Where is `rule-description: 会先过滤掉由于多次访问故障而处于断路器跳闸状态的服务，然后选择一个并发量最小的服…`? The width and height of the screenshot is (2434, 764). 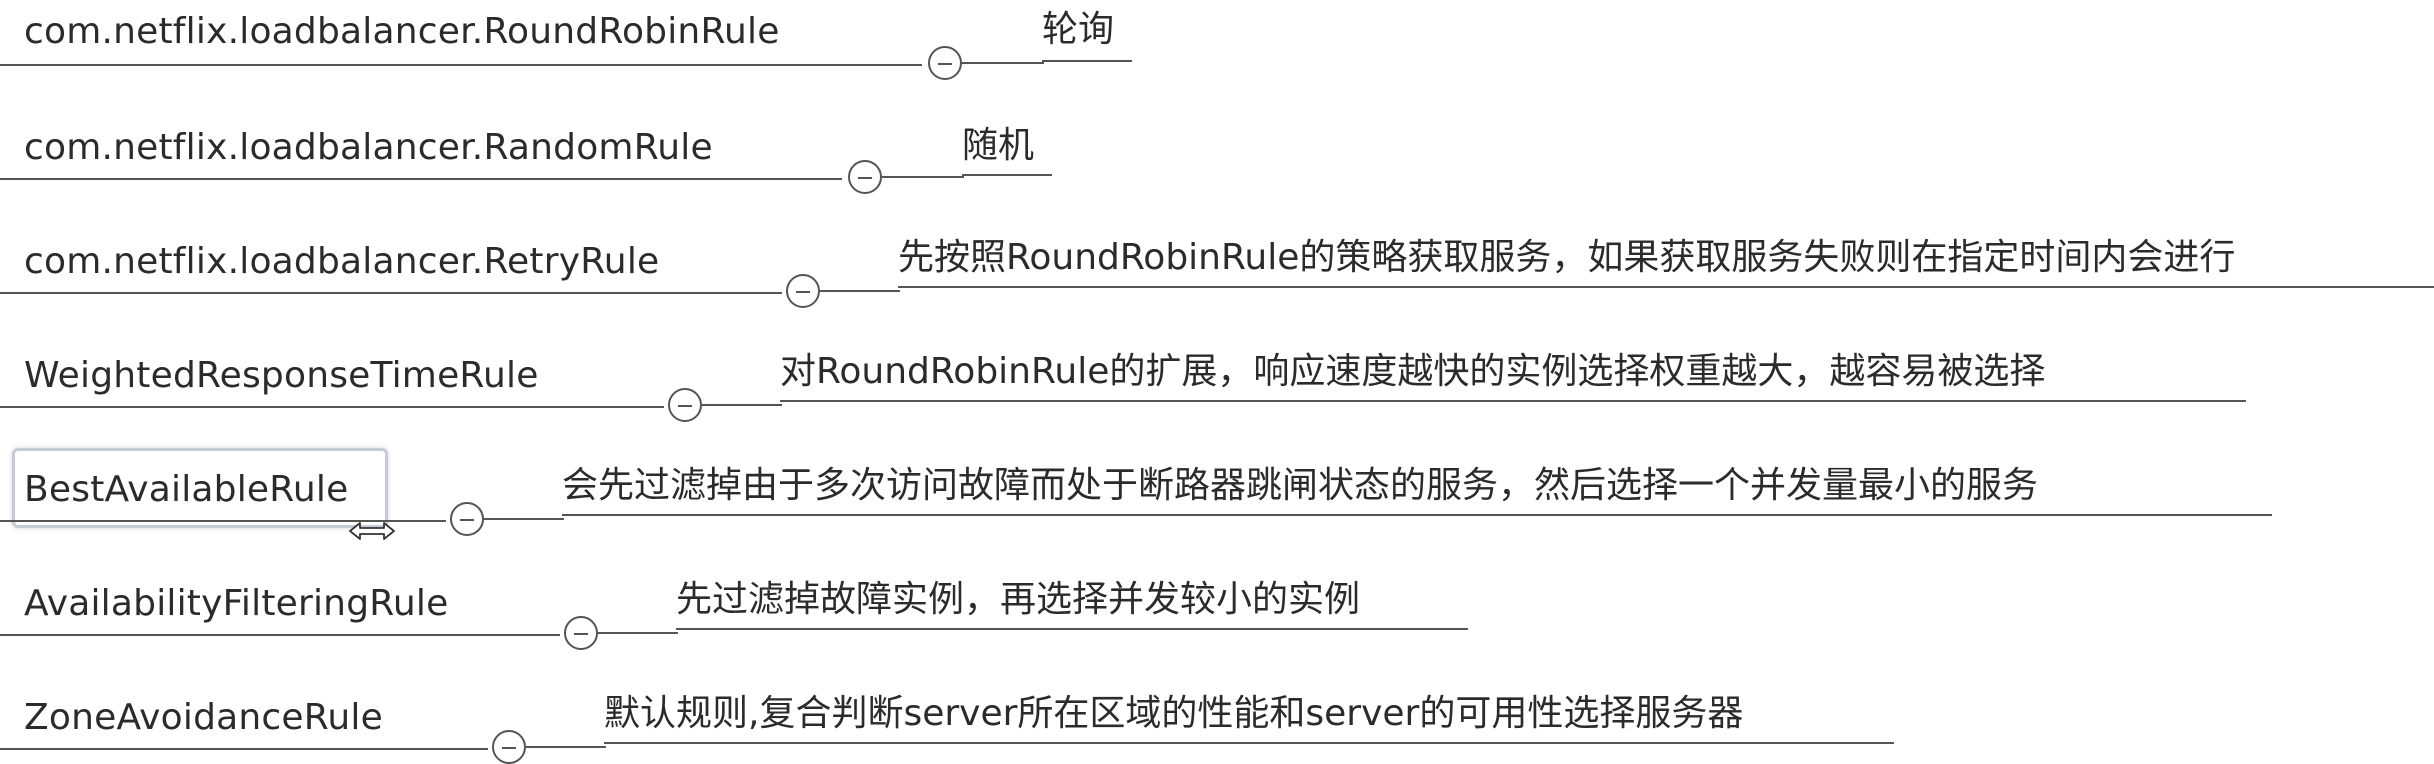
rule-description: 会先过滤掉由于多次访问故障而处于断路器跳闸状态的服务，然后选择一个并发量最小的服… is located at coordinates (1300, 486).